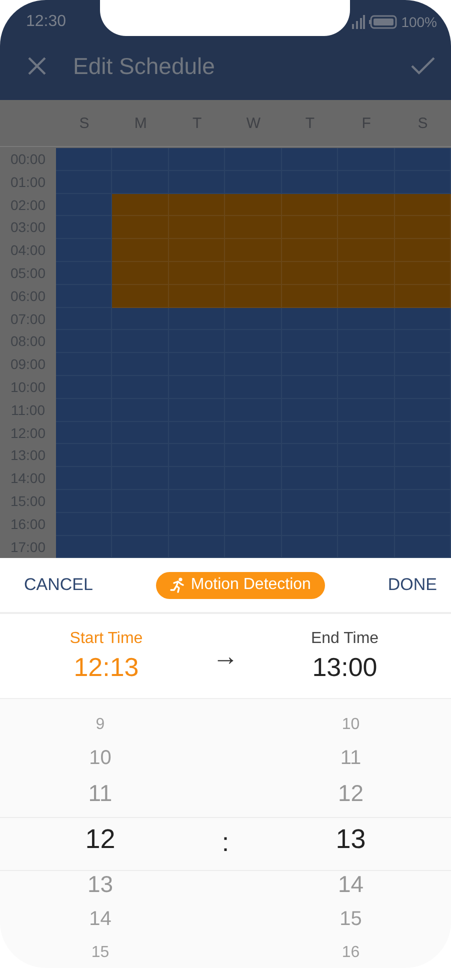 The width and height of the screenshot is (451, 974). Describe the element at coordinates (351, 952) in the screenshot. I see `picker-option: 16` at that location.